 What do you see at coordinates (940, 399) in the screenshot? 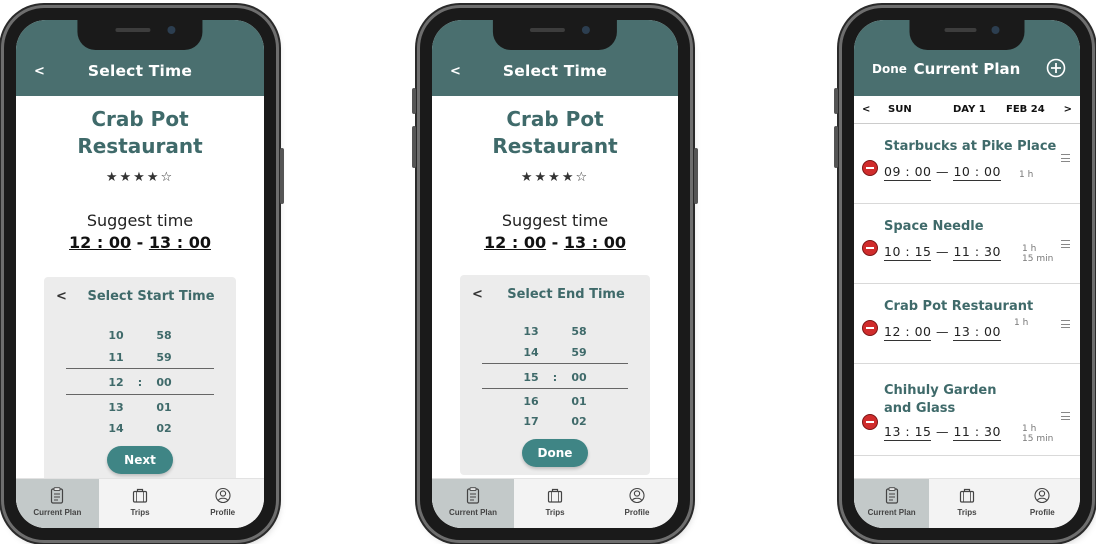
I see `place-name: Chihuly Garden and Glass` at bounding box center [940, 399].